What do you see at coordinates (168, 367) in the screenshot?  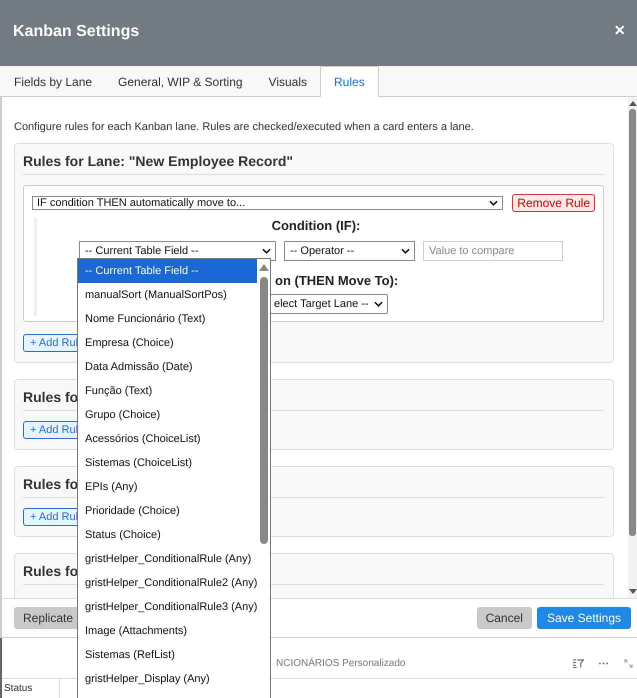 I see `dropdown-option: Data Admissão (Date)` at bounding box center [168, 367].